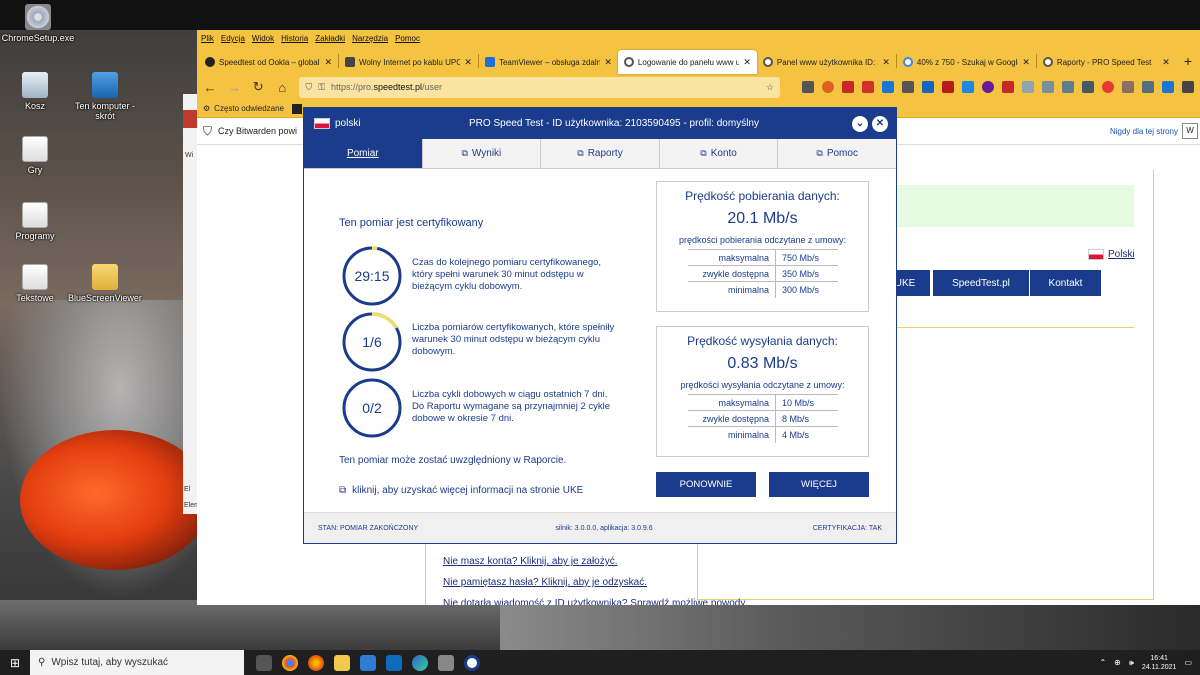 Image resolution: width=1200 pixels, height=675 pixels. What do you see at coordinates (1102, 662) in the screenshot?
I see `chevron-up-icon: ⌃` at bounding box center [1102, 662].